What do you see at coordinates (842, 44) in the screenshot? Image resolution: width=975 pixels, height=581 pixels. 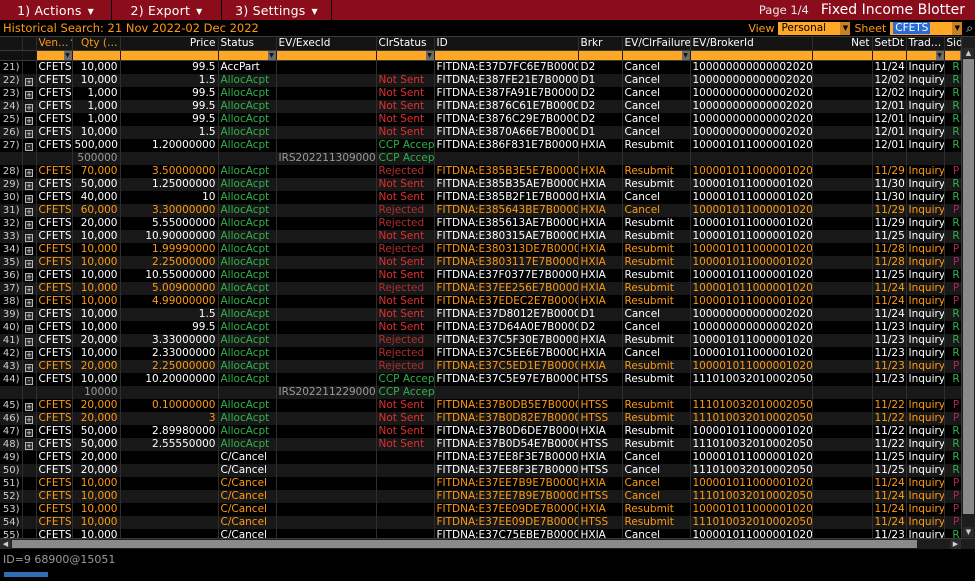 I see `column-header-net: Net` at bounding box center [842, 44].